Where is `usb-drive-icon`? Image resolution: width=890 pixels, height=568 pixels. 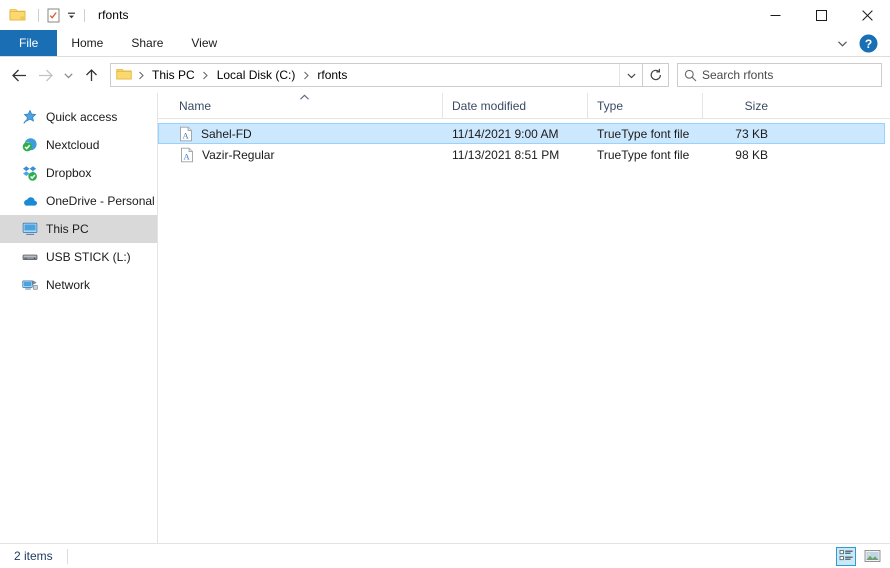
usb-drive-icon is located at coordinates (30, 257).